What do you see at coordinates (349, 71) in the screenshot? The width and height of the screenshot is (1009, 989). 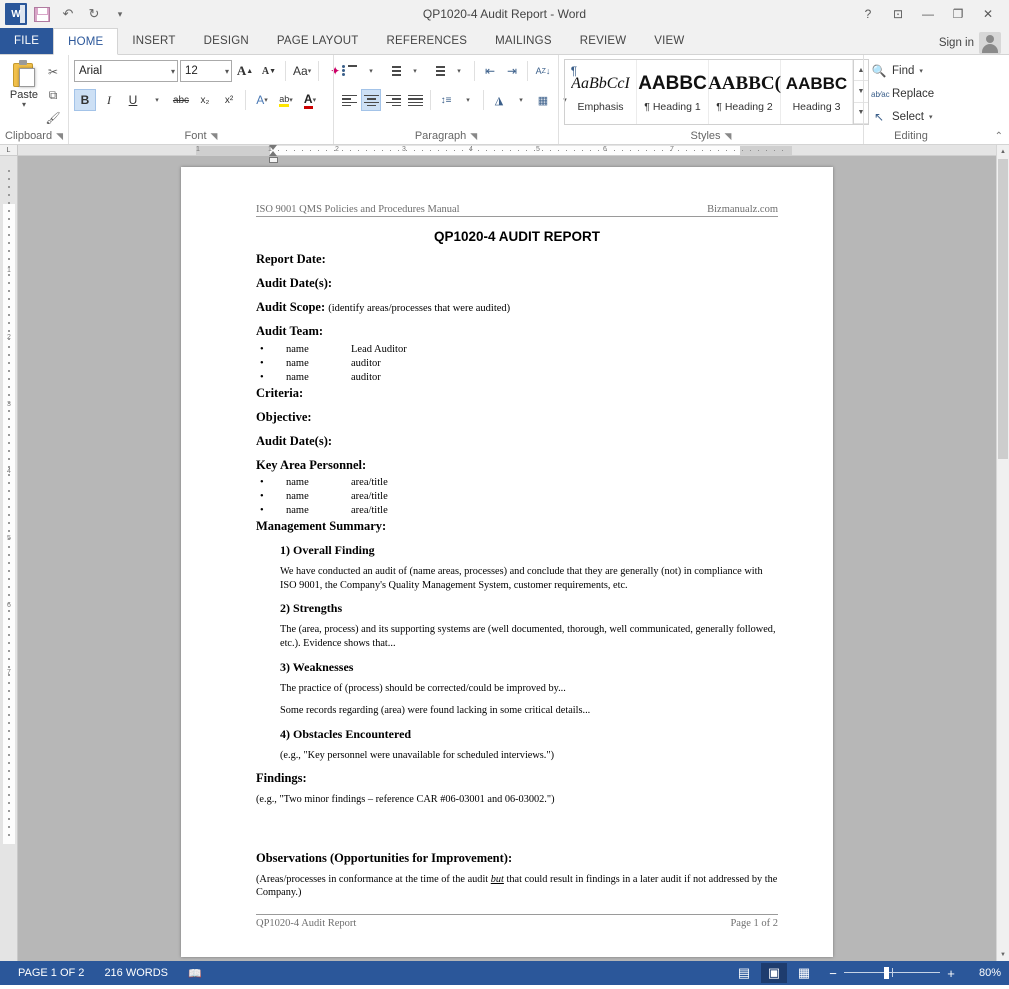 I see `bullets-icon` at bounding box center [349, 71].